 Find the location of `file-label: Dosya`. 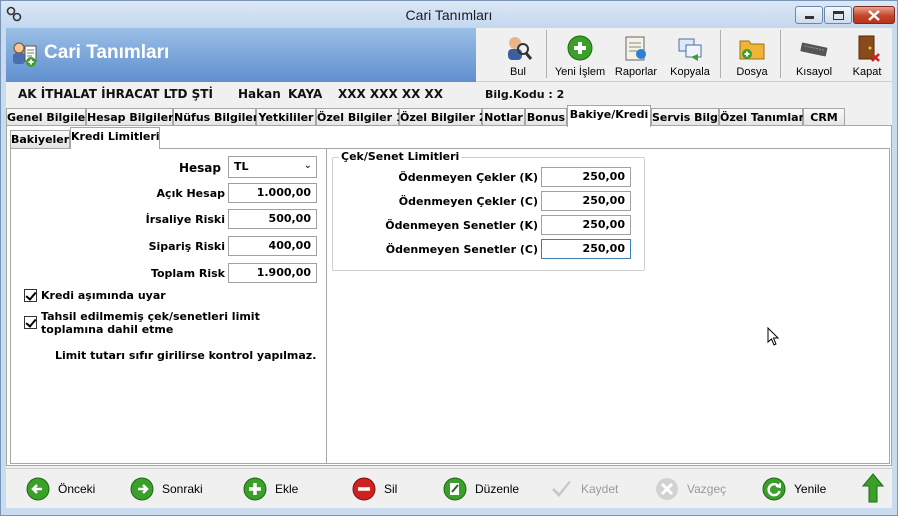

file-label: Dosya is located at coordinates (752, 72).